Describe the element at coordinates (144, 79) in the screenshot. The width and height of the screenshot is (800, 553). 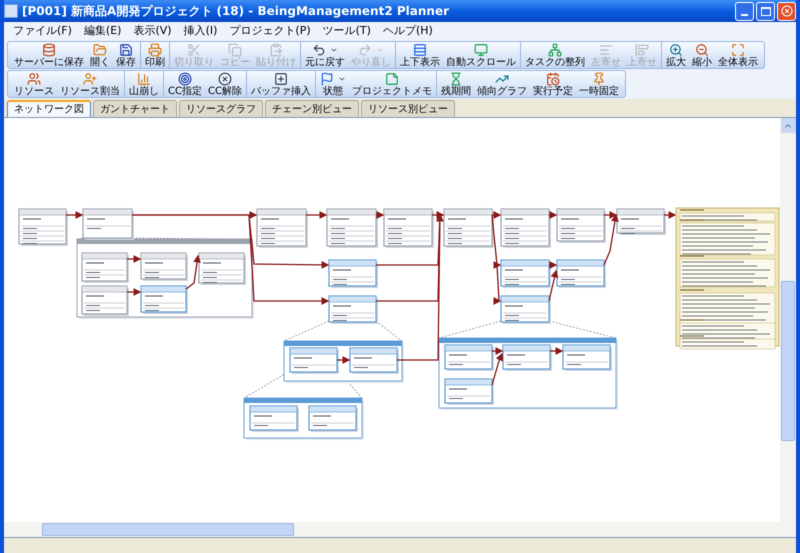
I see `bar-chart-icon` at that location.